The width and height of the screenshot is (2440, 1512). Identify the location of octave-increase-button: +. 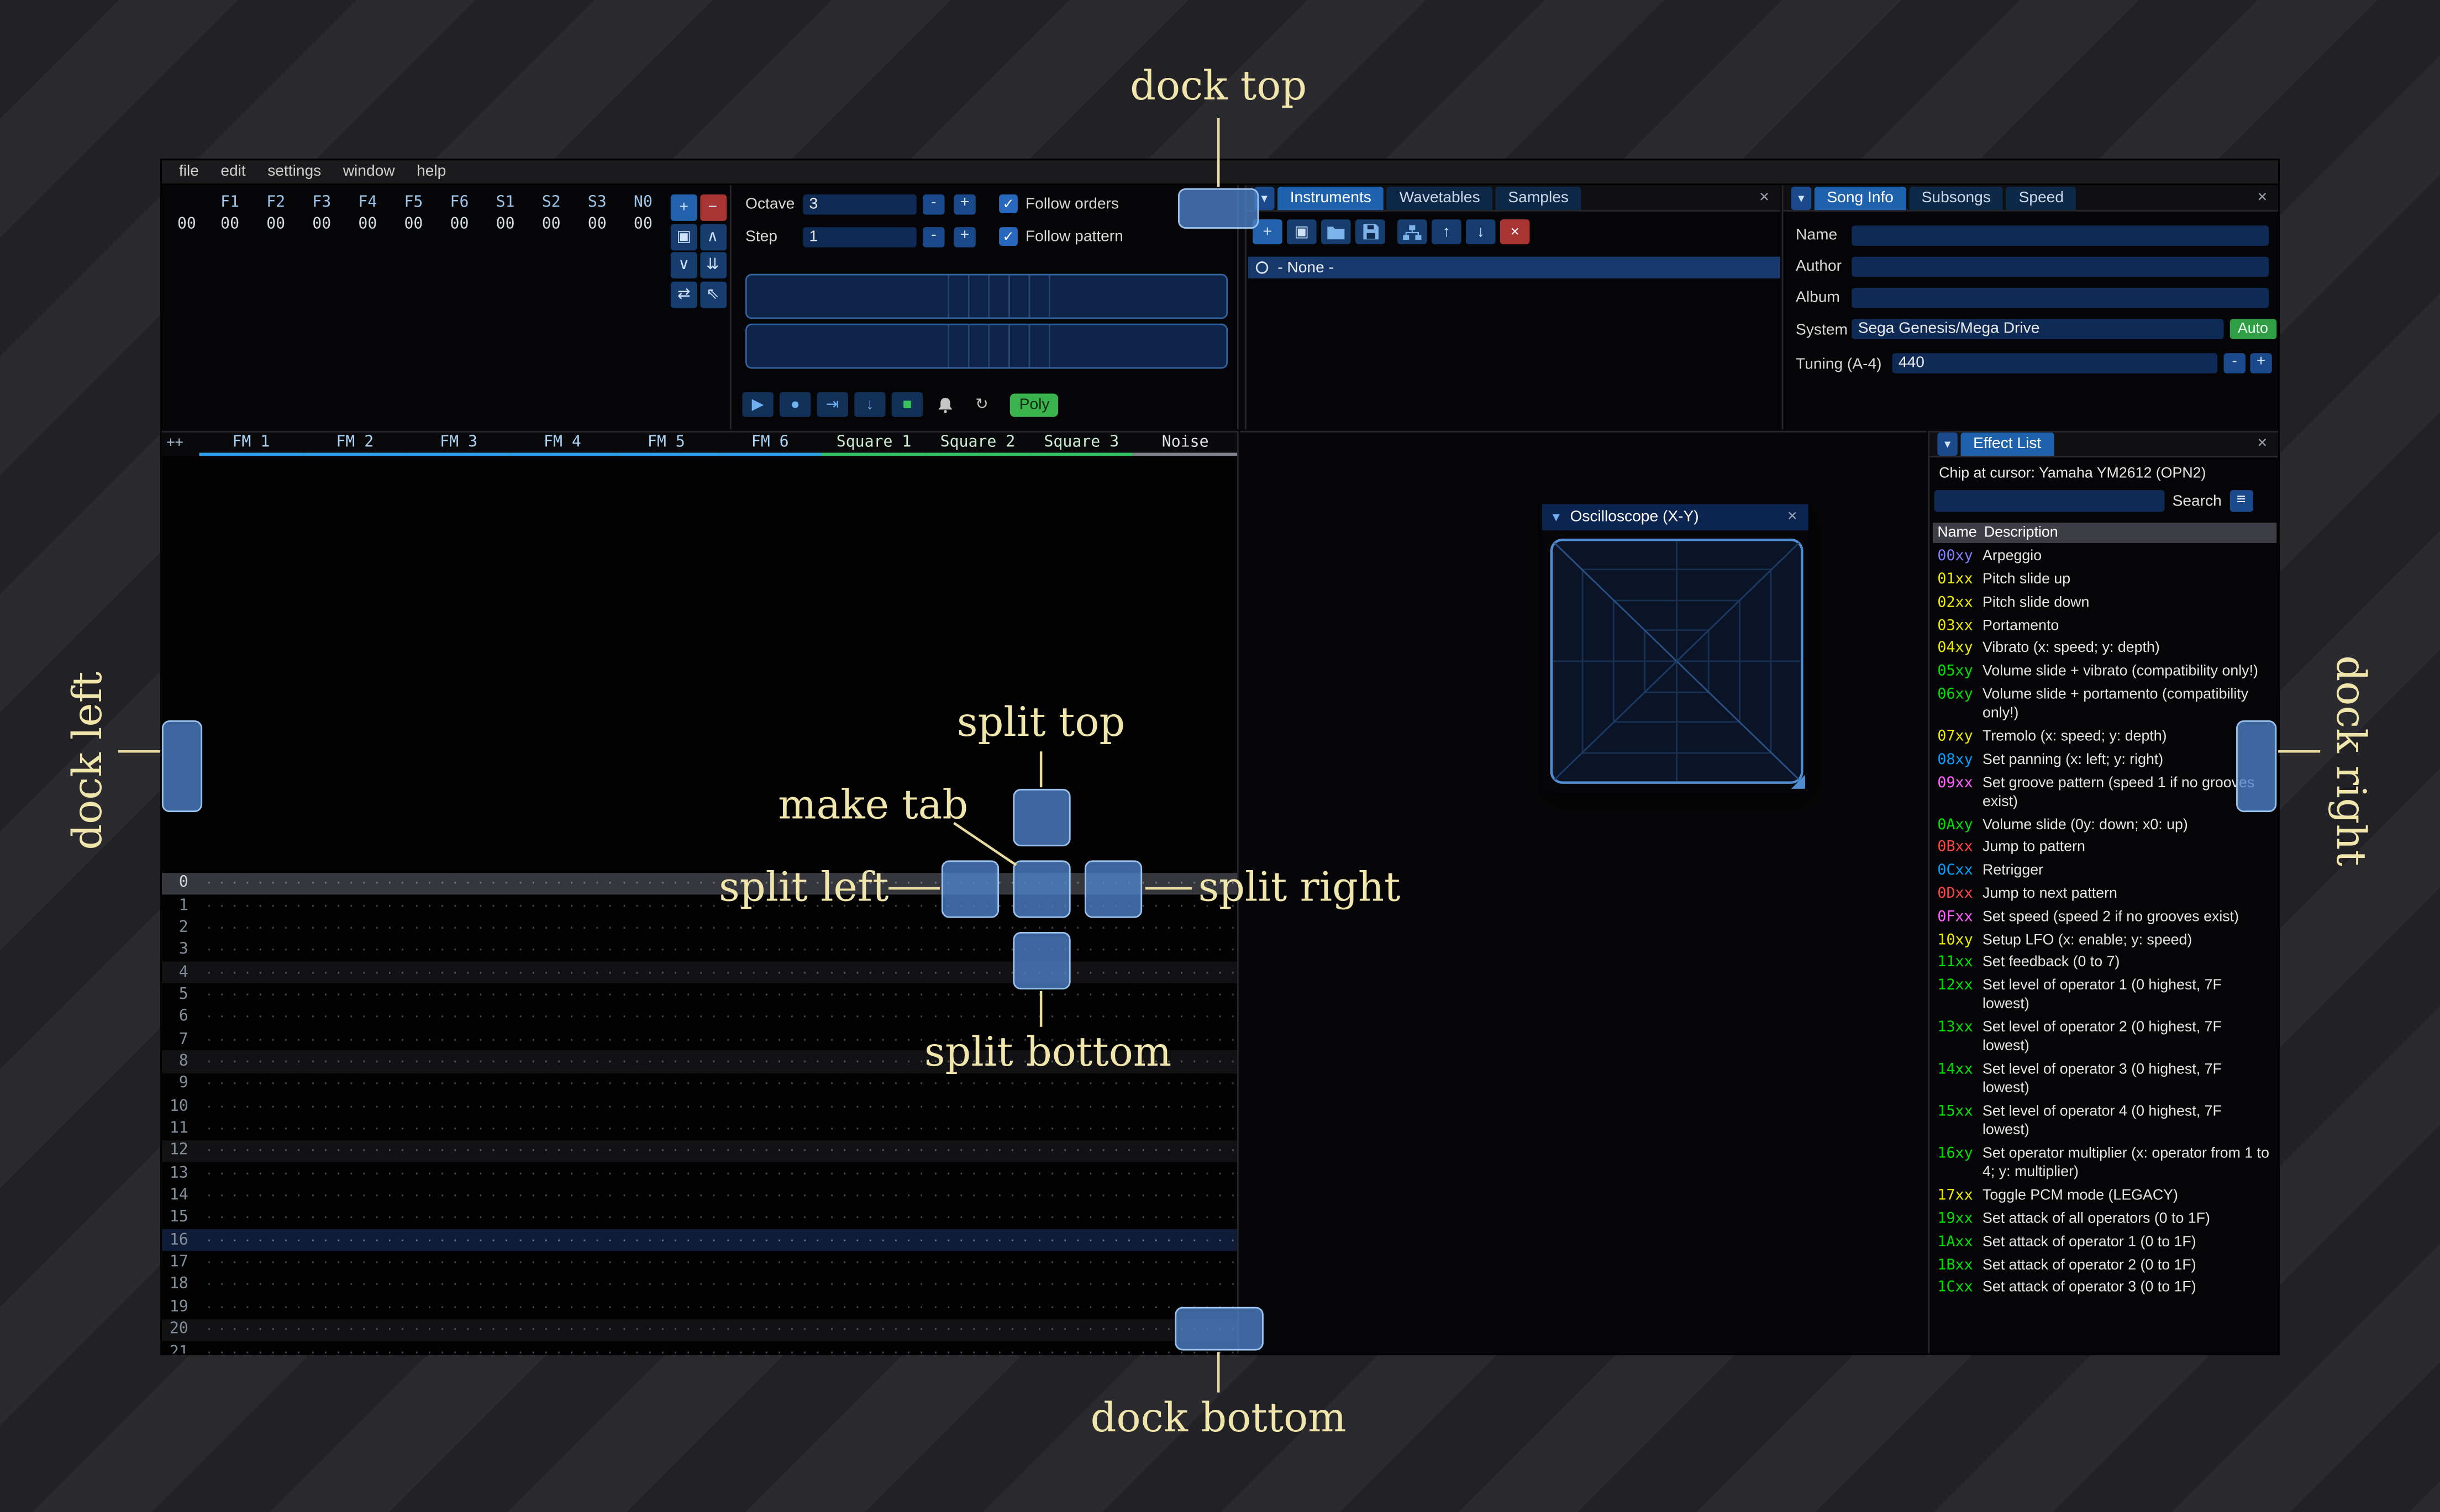
(965, 204).